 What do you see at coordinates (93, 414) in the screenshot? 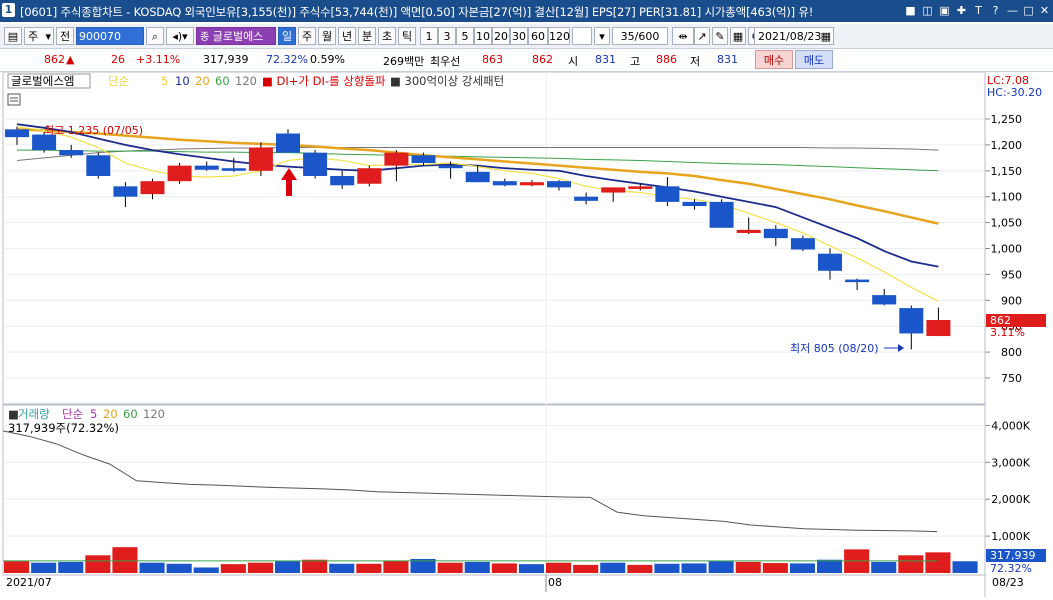
I see `volume-legend-ma5: 5` at bounding box center [93, 414].